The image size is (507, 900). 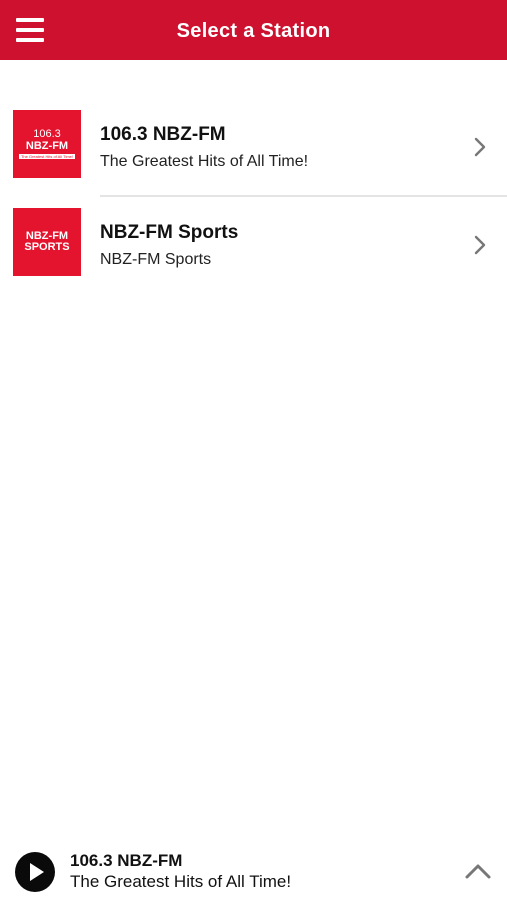 I want to click on station-name: 106.3 NBZ-FM, so click(x=163, y=134).